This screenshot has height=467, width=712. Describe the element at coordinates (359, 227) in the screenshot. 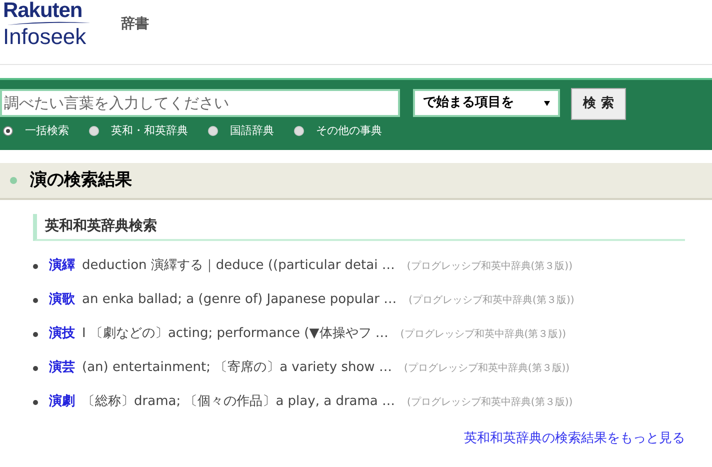

I see `section-heading: 英和和英辞典検索` at that location.